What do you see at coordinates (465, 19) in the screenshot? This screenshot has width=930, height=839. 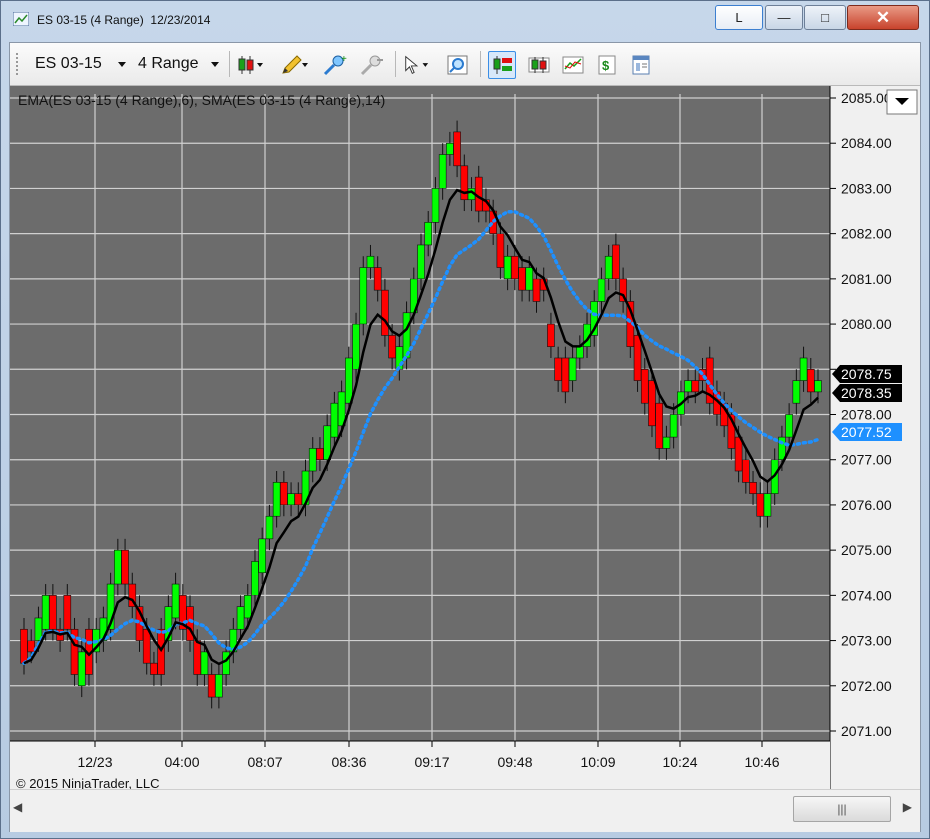 I see `title-bar: ES 03-15 (4 Range) 12/23/2014 L — □ ✕` at bounding box center [465, 19].